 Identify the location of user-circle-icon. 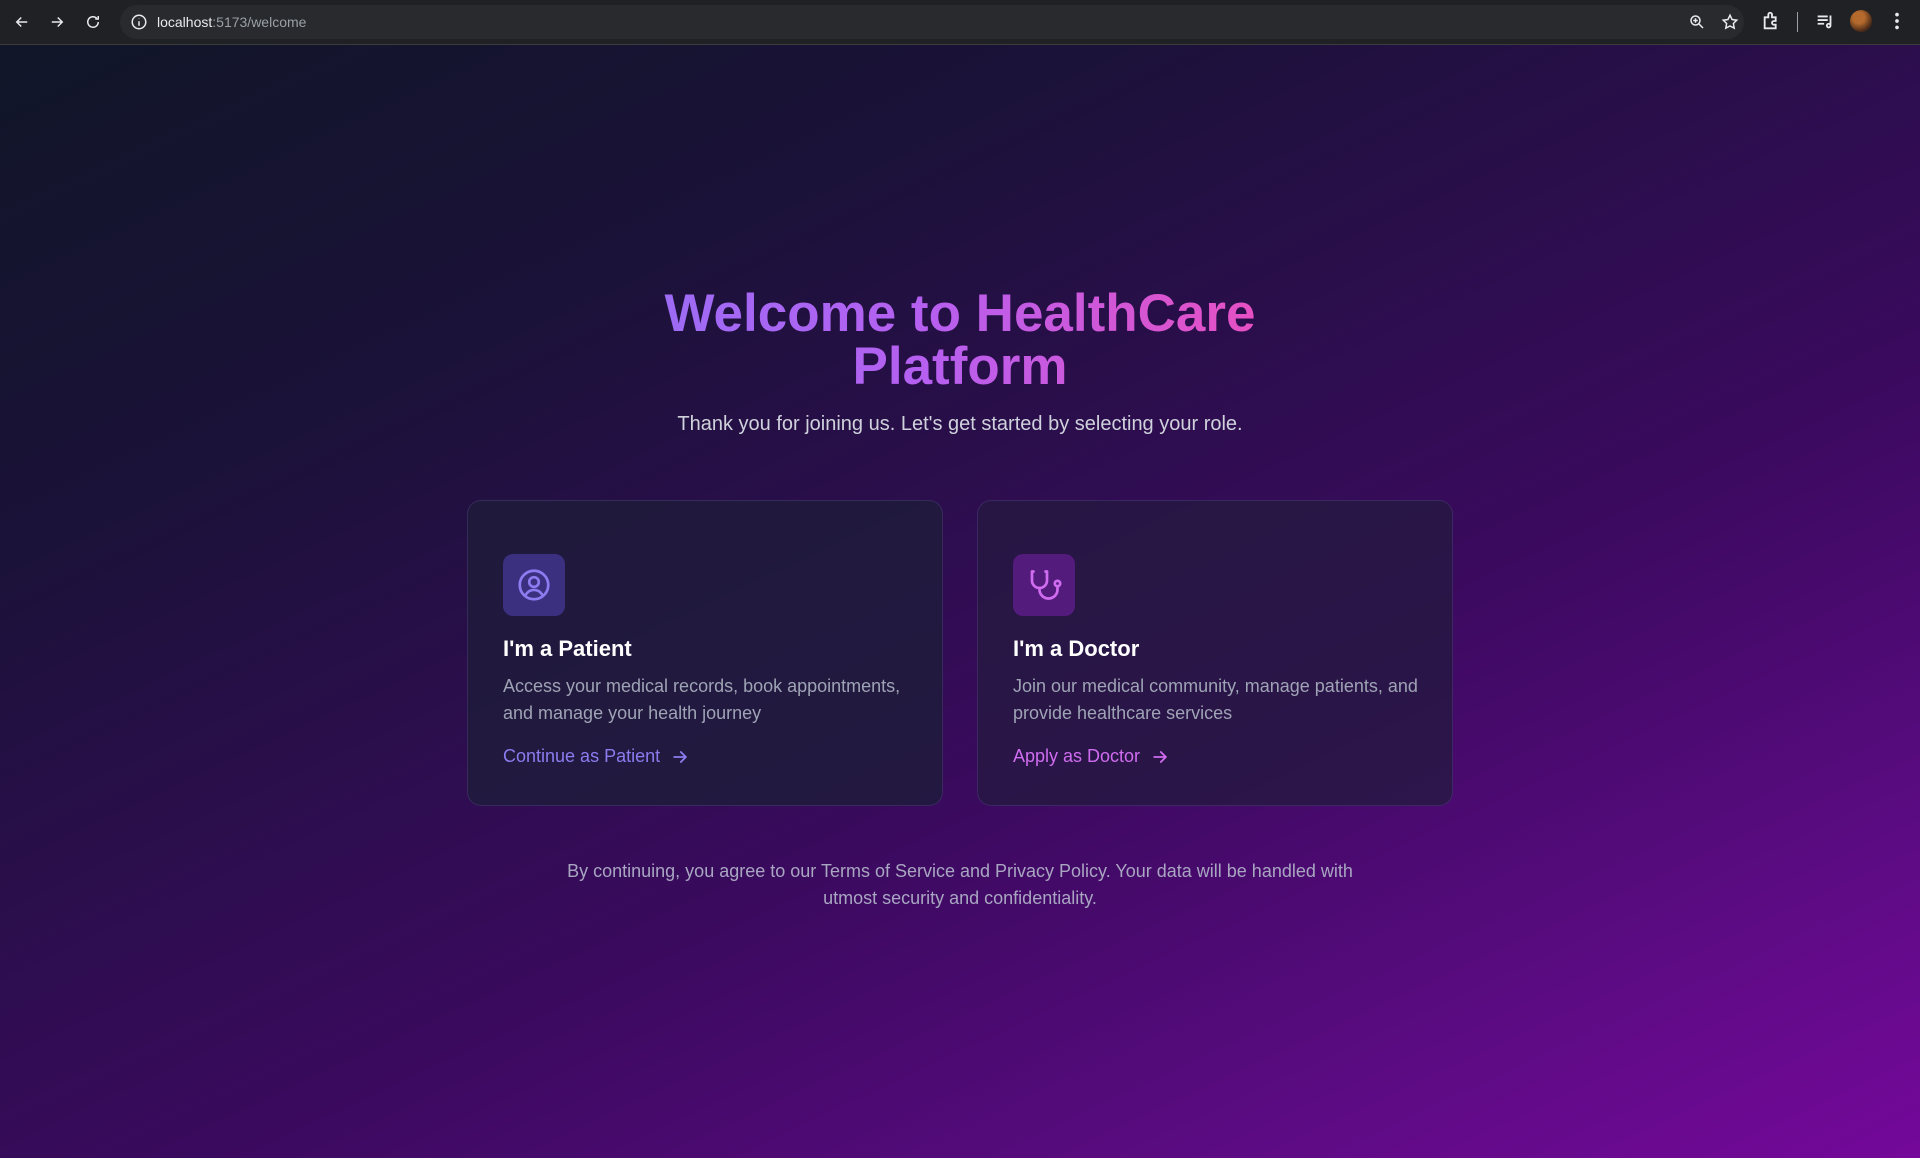
(534, 585).